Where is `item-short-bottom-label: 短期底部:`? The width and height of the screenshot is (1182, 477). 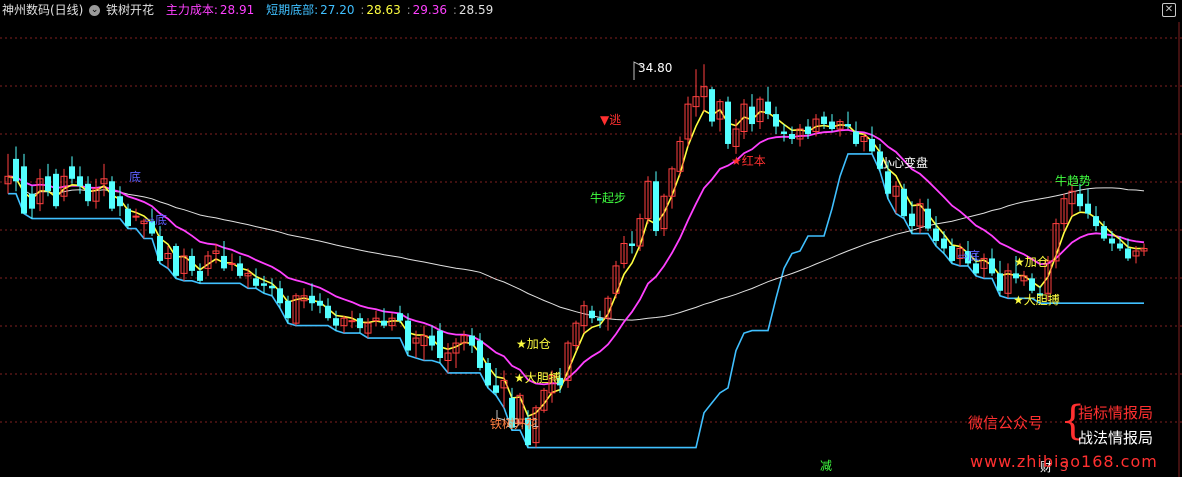
item-short-bottom-label: 短期底部: is located at coordinates (292, 10).